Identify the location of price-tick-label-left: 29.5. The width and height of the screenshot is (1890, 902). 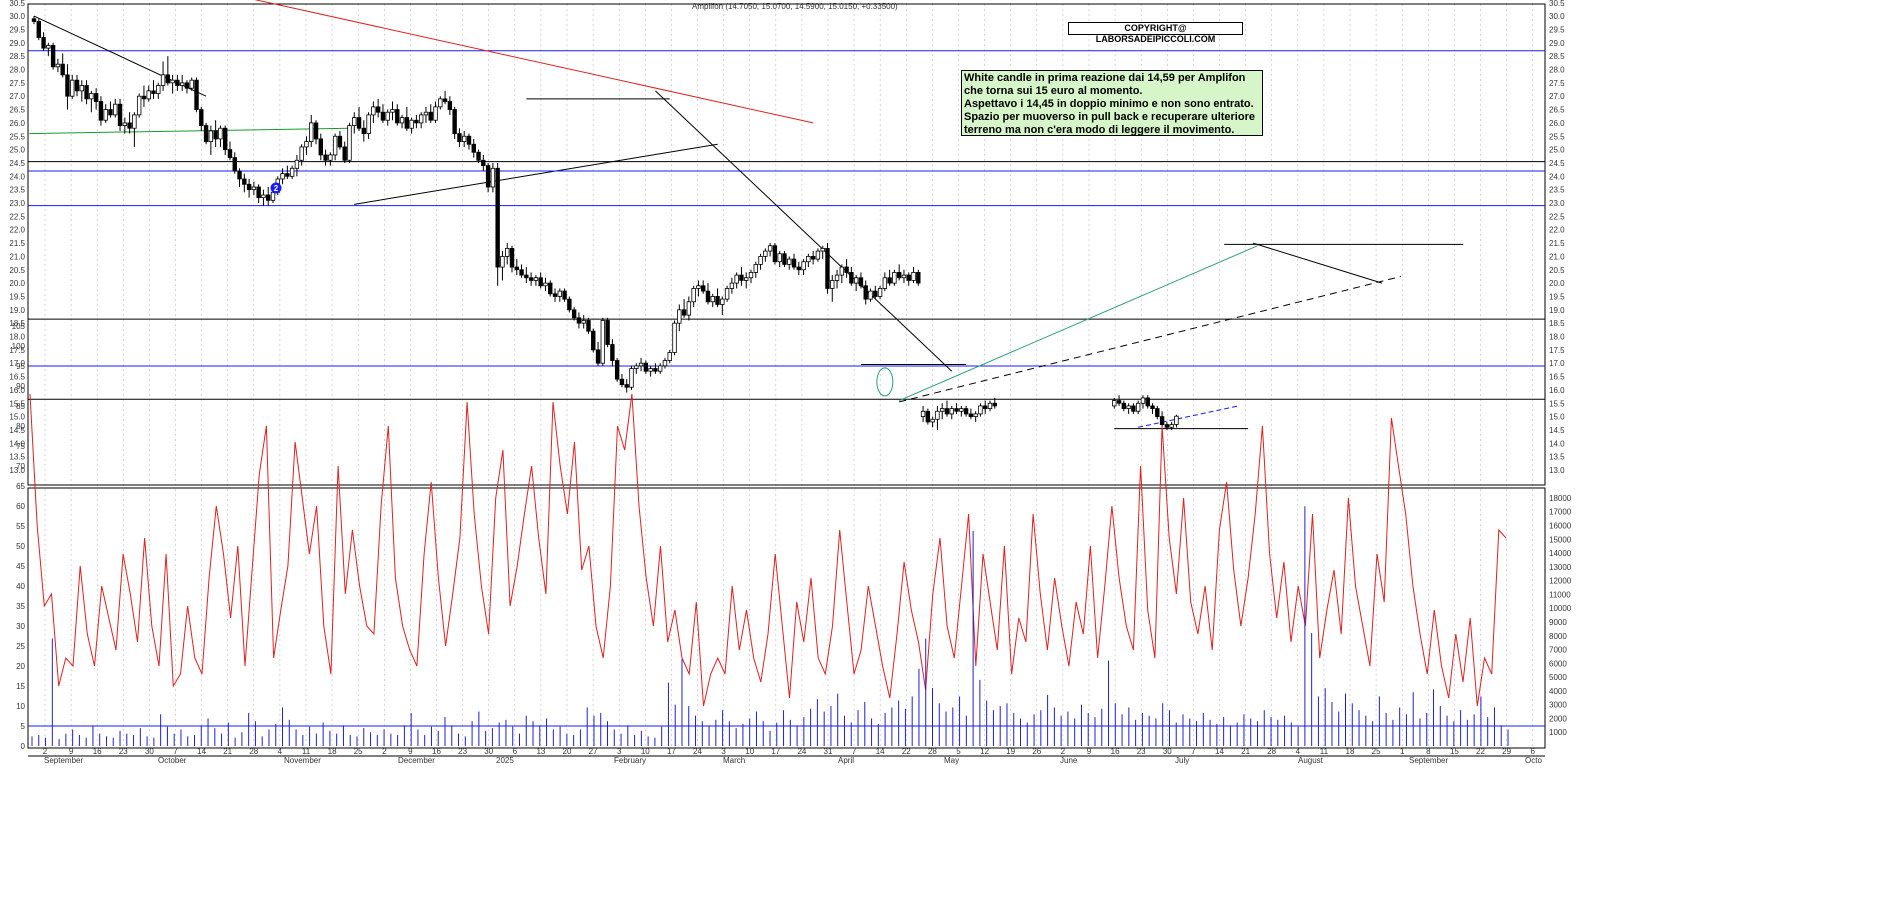
(17, 29).